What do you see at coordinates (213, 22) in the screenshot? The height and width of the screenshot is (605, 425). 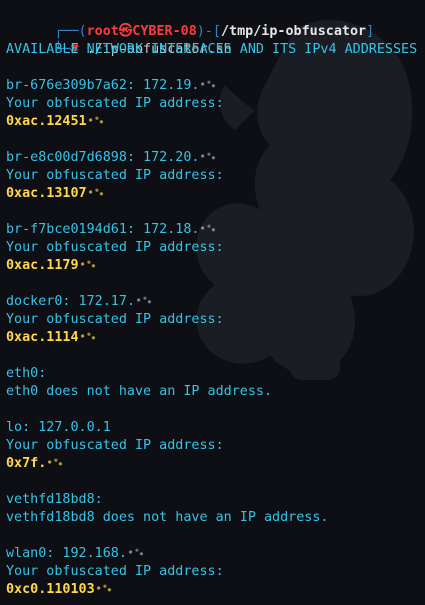 I see `prompt-line: ┌──(root㉿CYBER-08)-[/tmp/ip-obfuscator]` at bounding box center [213, 22].